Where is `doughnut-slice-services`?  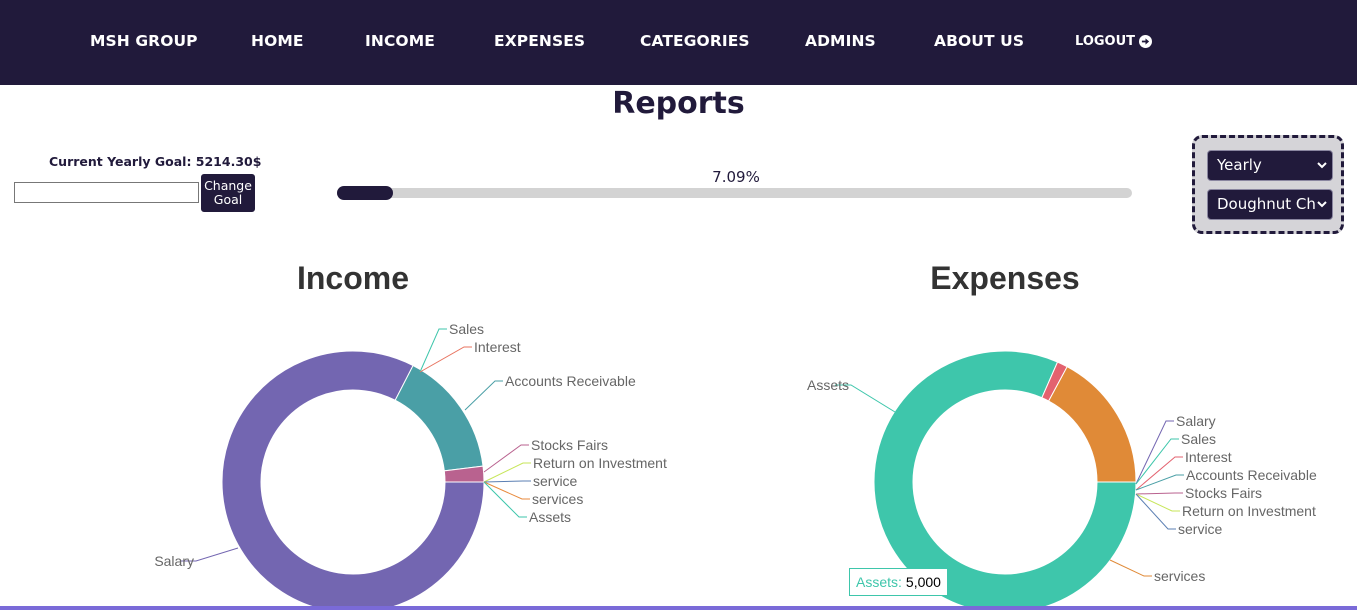
doughnut-slice-services is located at coordinates (1092, 424).